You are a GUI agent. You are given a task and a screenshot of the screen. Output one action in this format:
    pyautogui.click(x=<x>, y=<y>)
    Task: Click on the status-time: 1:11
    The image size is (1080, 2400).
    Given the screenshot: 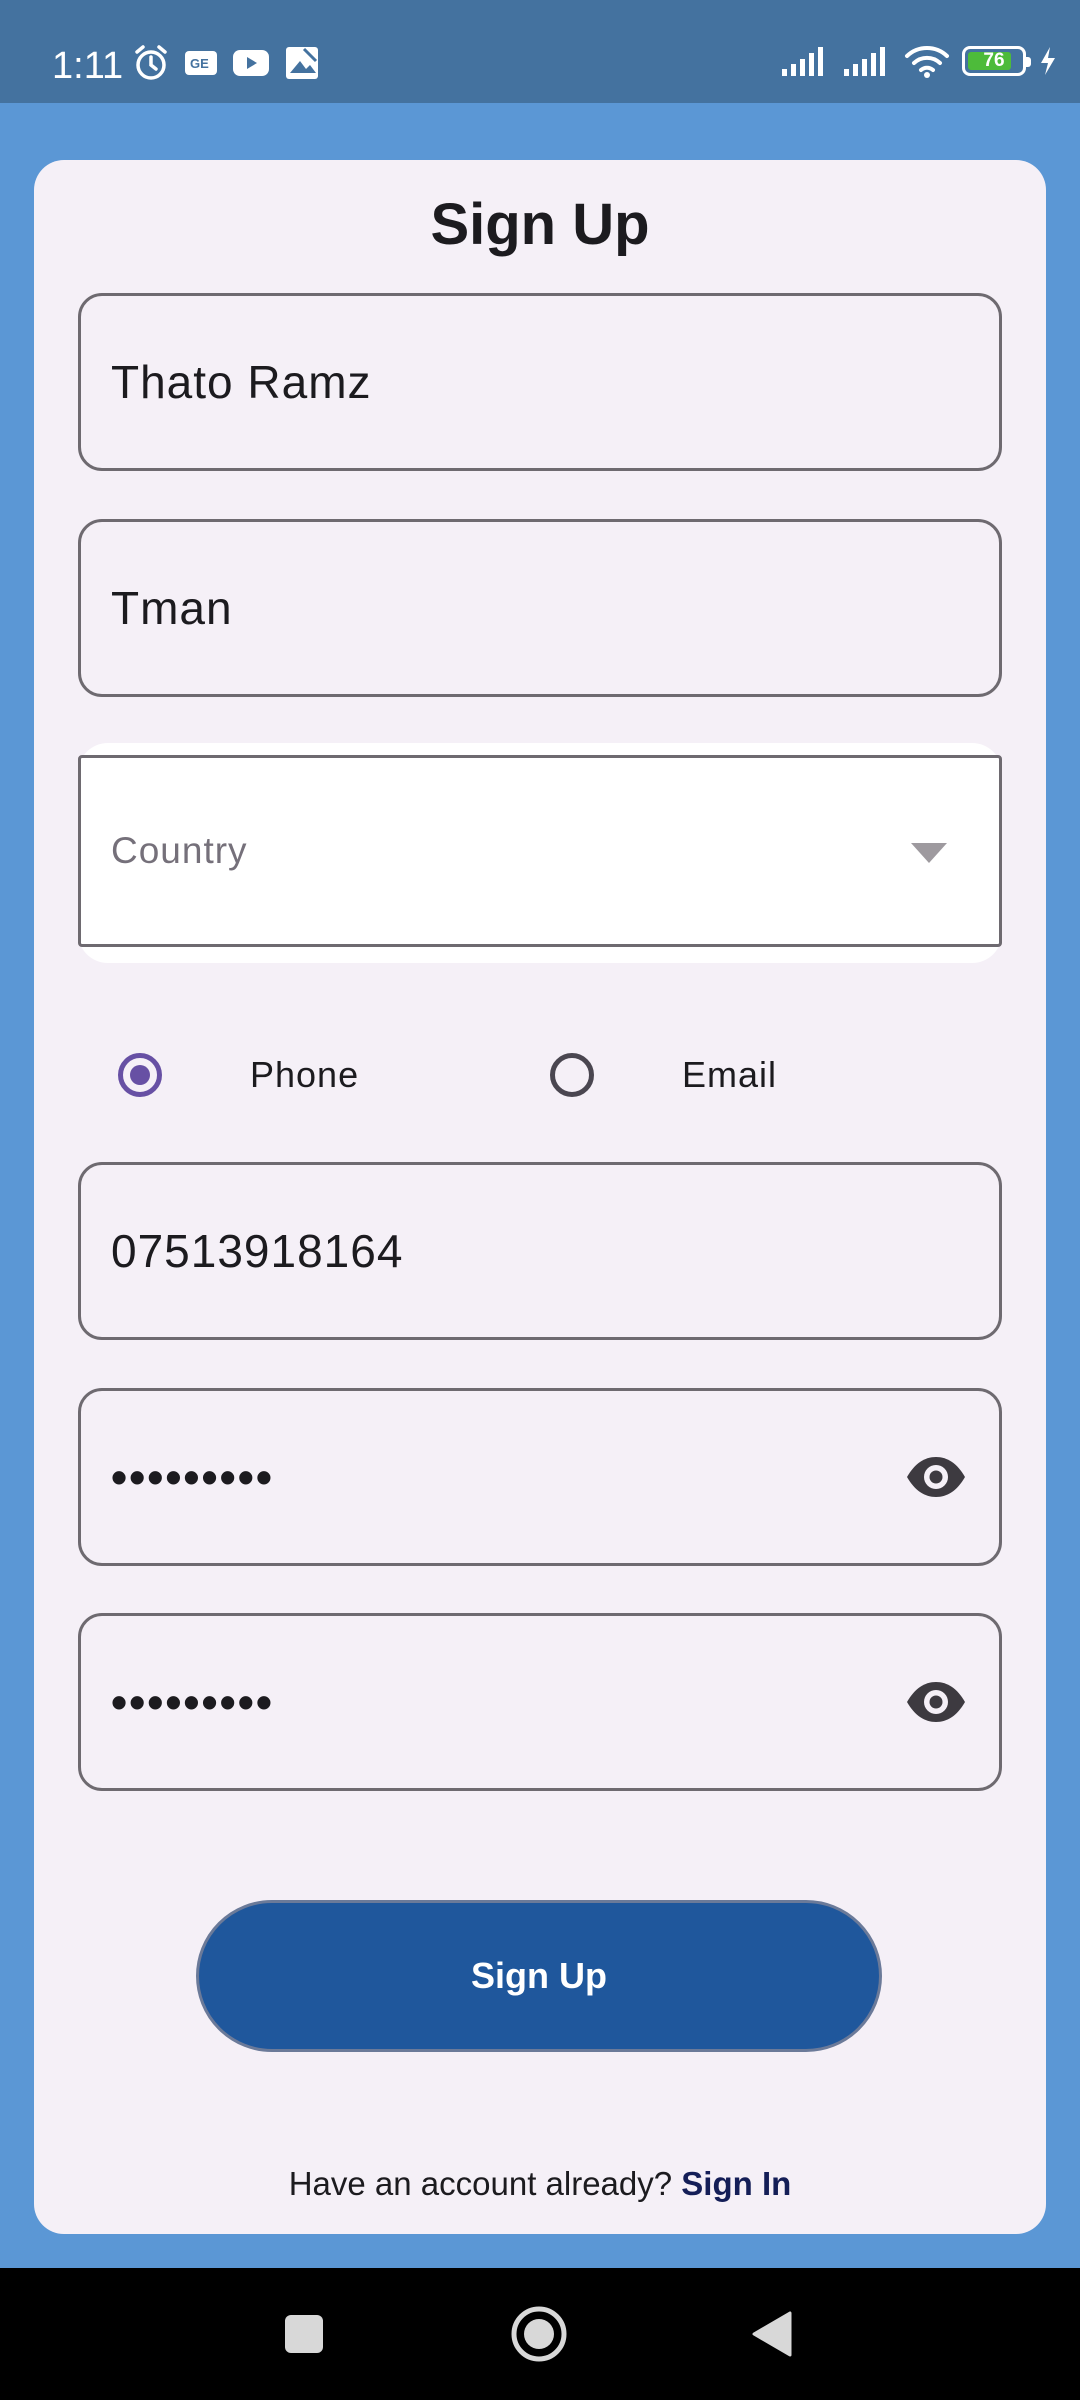 What is the action you would take?
    pyautogui.click(x=88, y=66)
    